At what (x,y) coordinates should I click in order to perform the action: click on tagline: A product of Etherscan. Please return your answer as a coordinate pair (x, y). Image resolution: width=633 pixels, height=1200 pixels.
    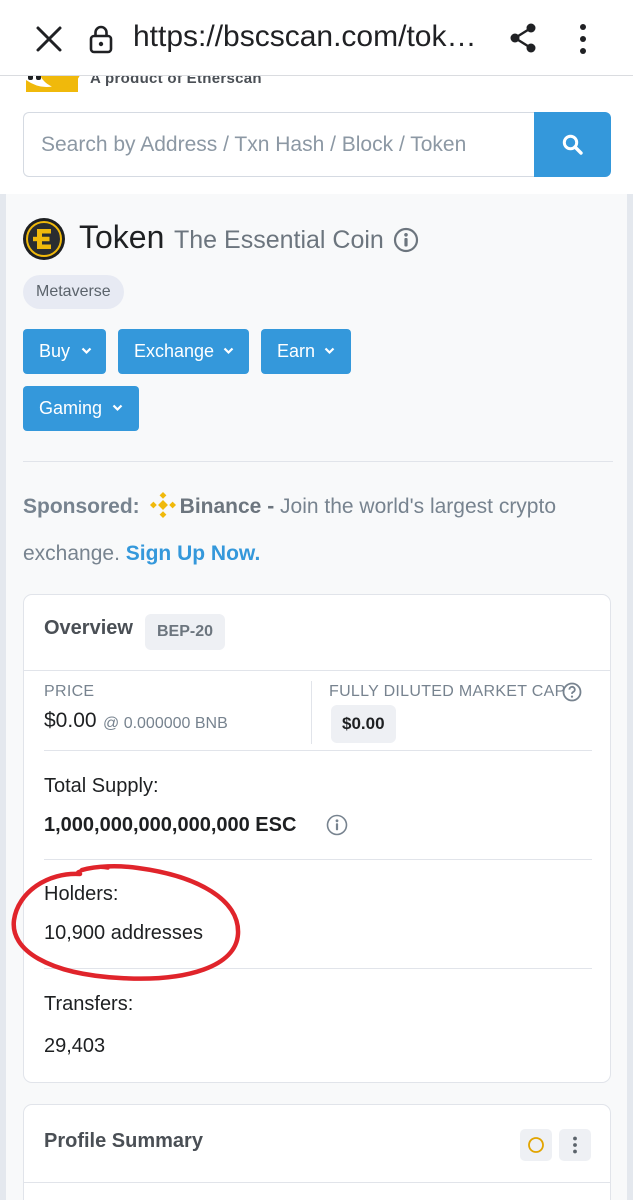
    Looking at the image, I should click on (176, 81).